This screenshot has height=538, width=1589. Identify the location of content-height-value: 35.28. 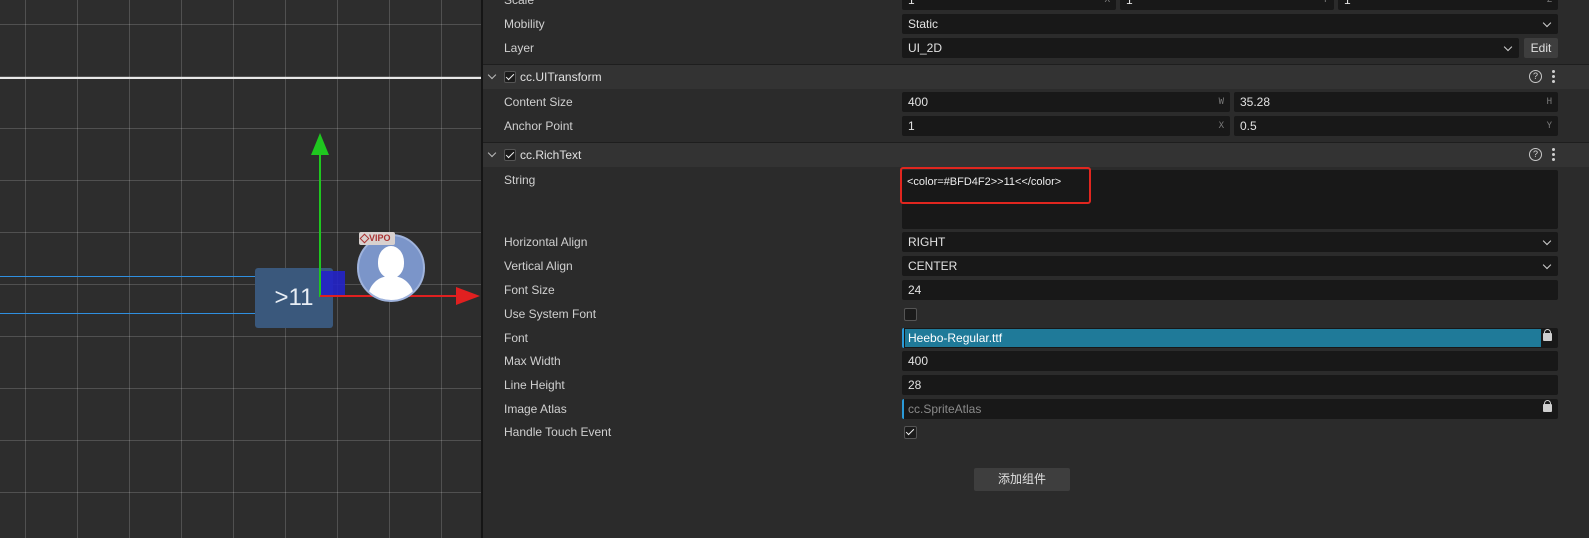
(1255, 102).